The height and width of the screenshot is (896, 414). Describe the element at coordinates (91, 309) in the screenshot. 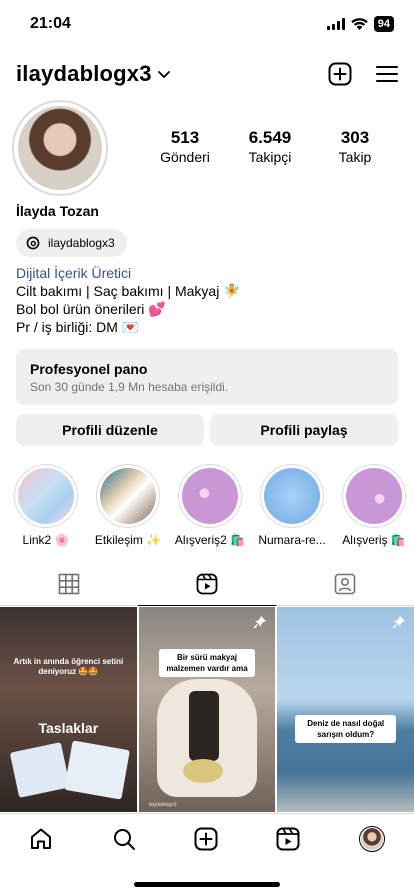

I see `bio-line: Bol bol ürün önerileri 💕` at that location.